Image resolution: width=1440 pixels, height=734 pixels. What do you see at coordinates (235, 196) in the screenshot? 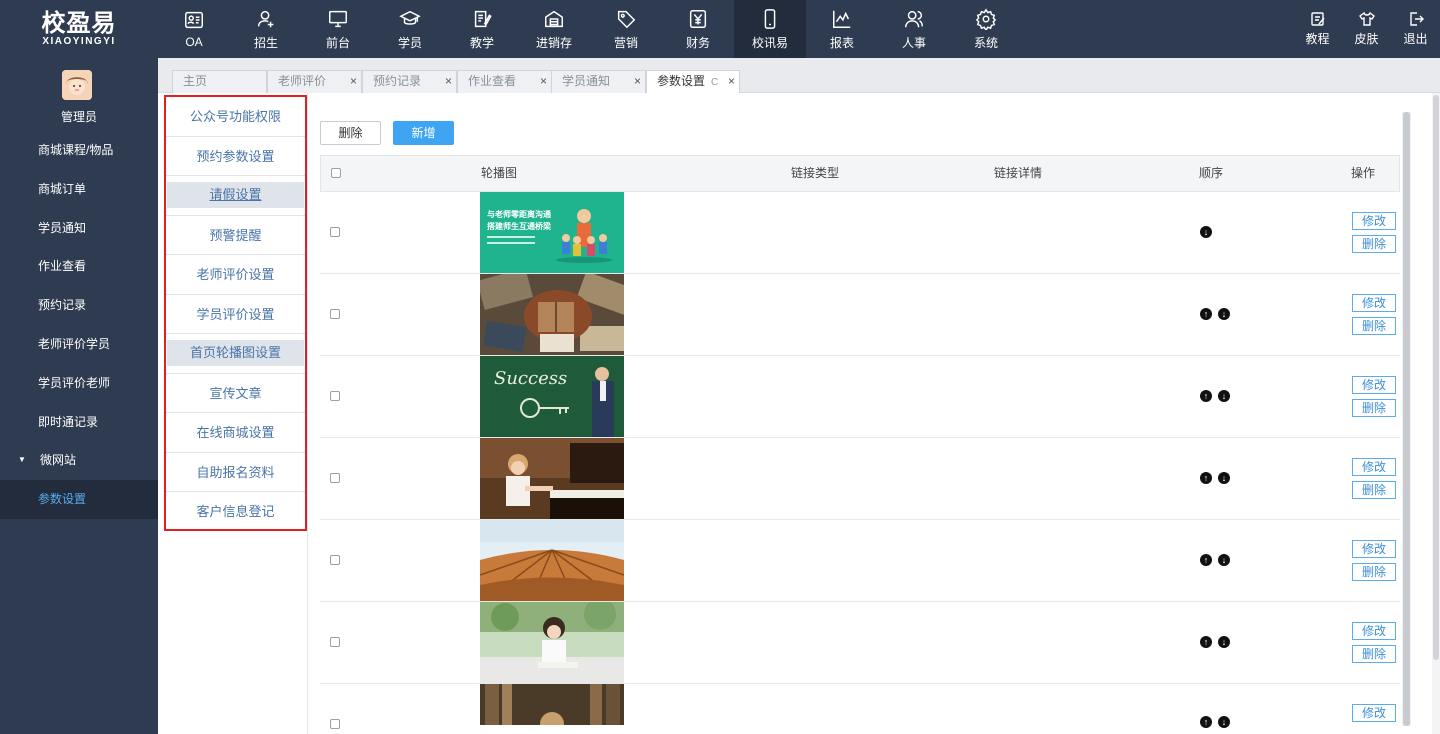
I see `settings-item-leave: 请假设置` at bounding box center [235, 196].